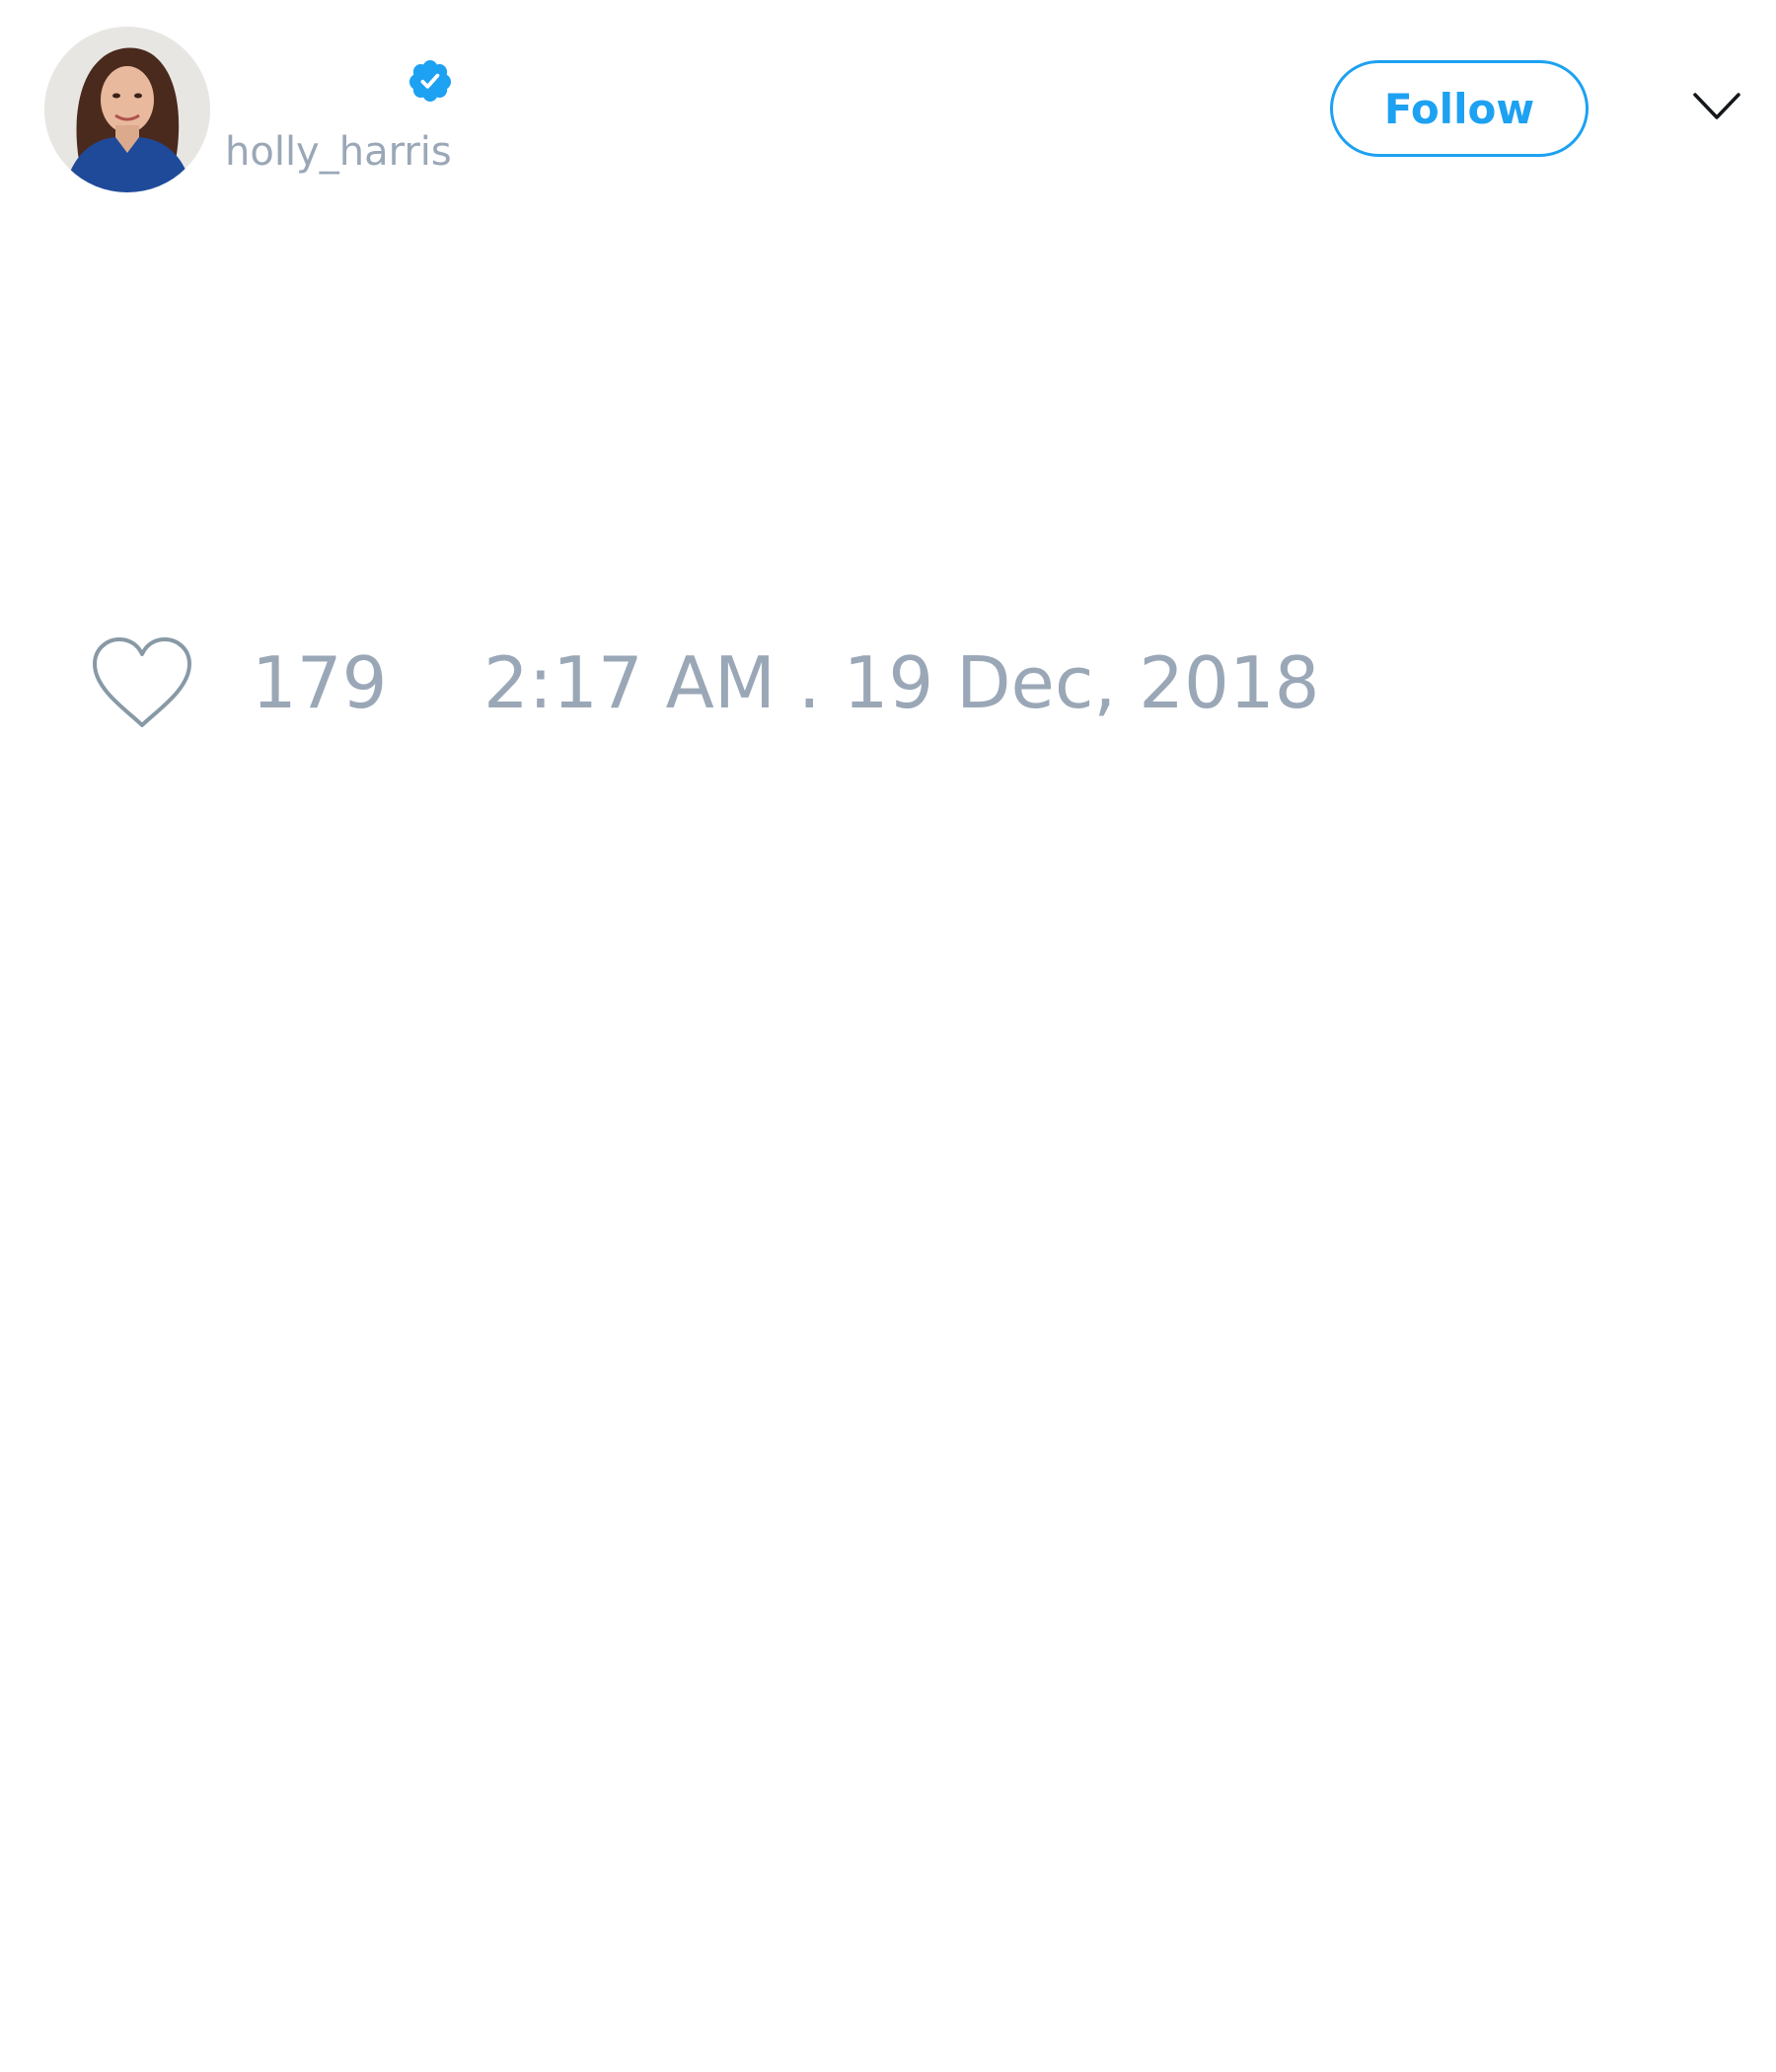 The width and height of the screenshot is (1776, 2072). I want to click on avatar, so click(127, 110).